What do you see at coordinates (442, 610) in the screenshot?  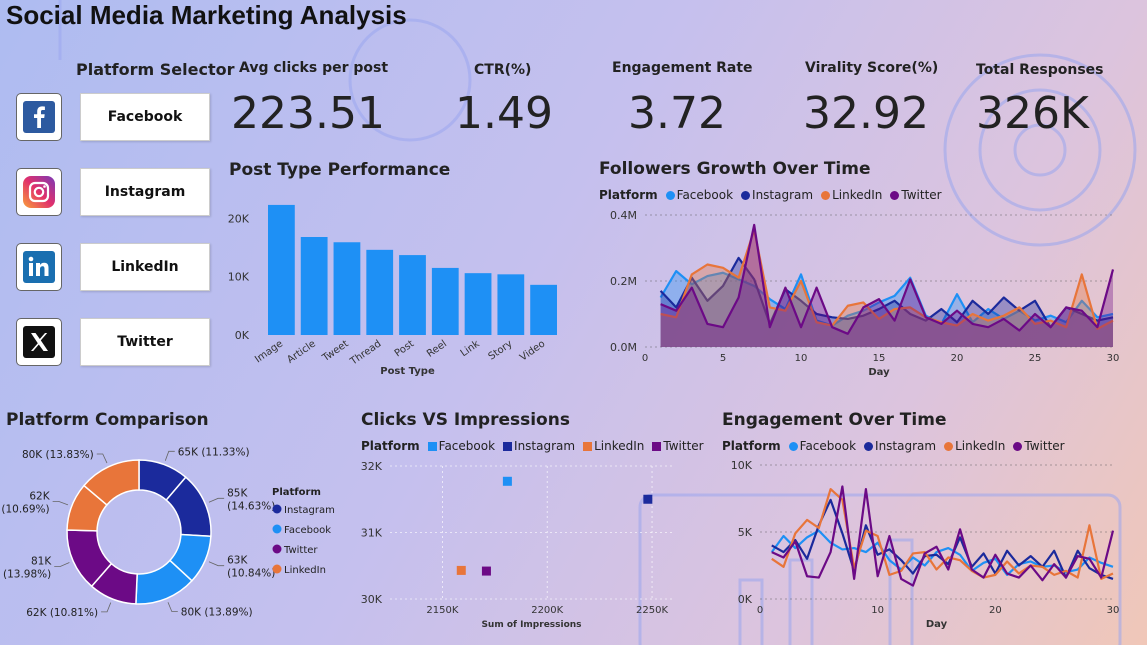 I see `scatter-xtick-0: 2150K` at bounding box center [442, 610].